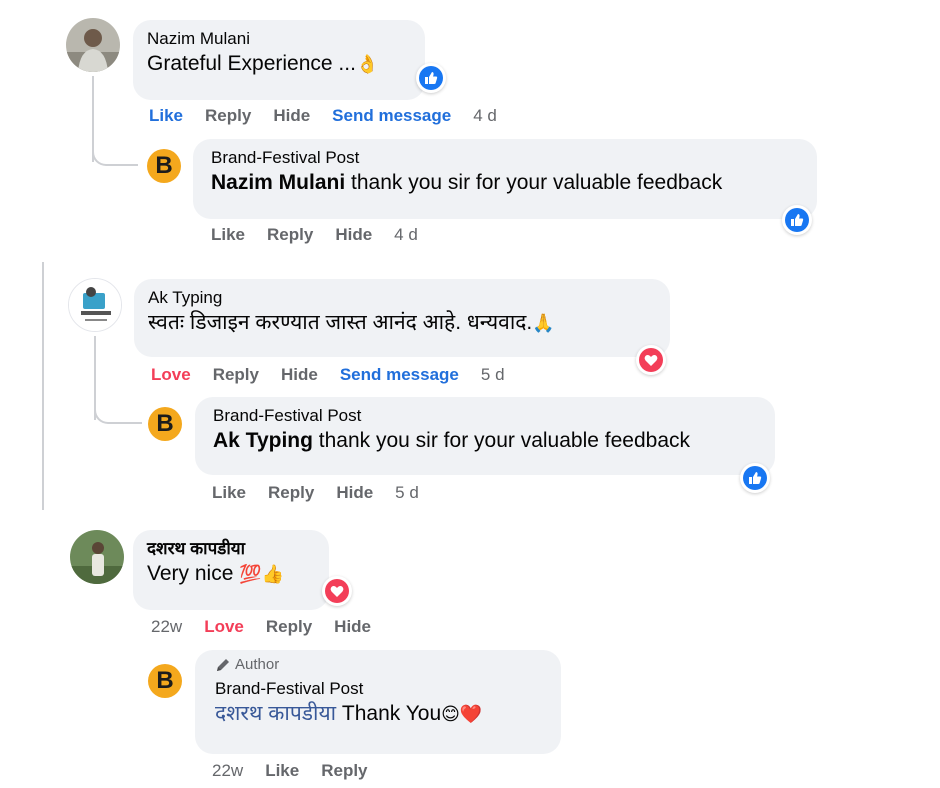 Image resolution: width=940 pixels, height=788 pixels. What do you see at coordinates (231, 549) in the screenshot?
I see `comment-author: दशरथ कापडीया` at bounding box center [231, 549].